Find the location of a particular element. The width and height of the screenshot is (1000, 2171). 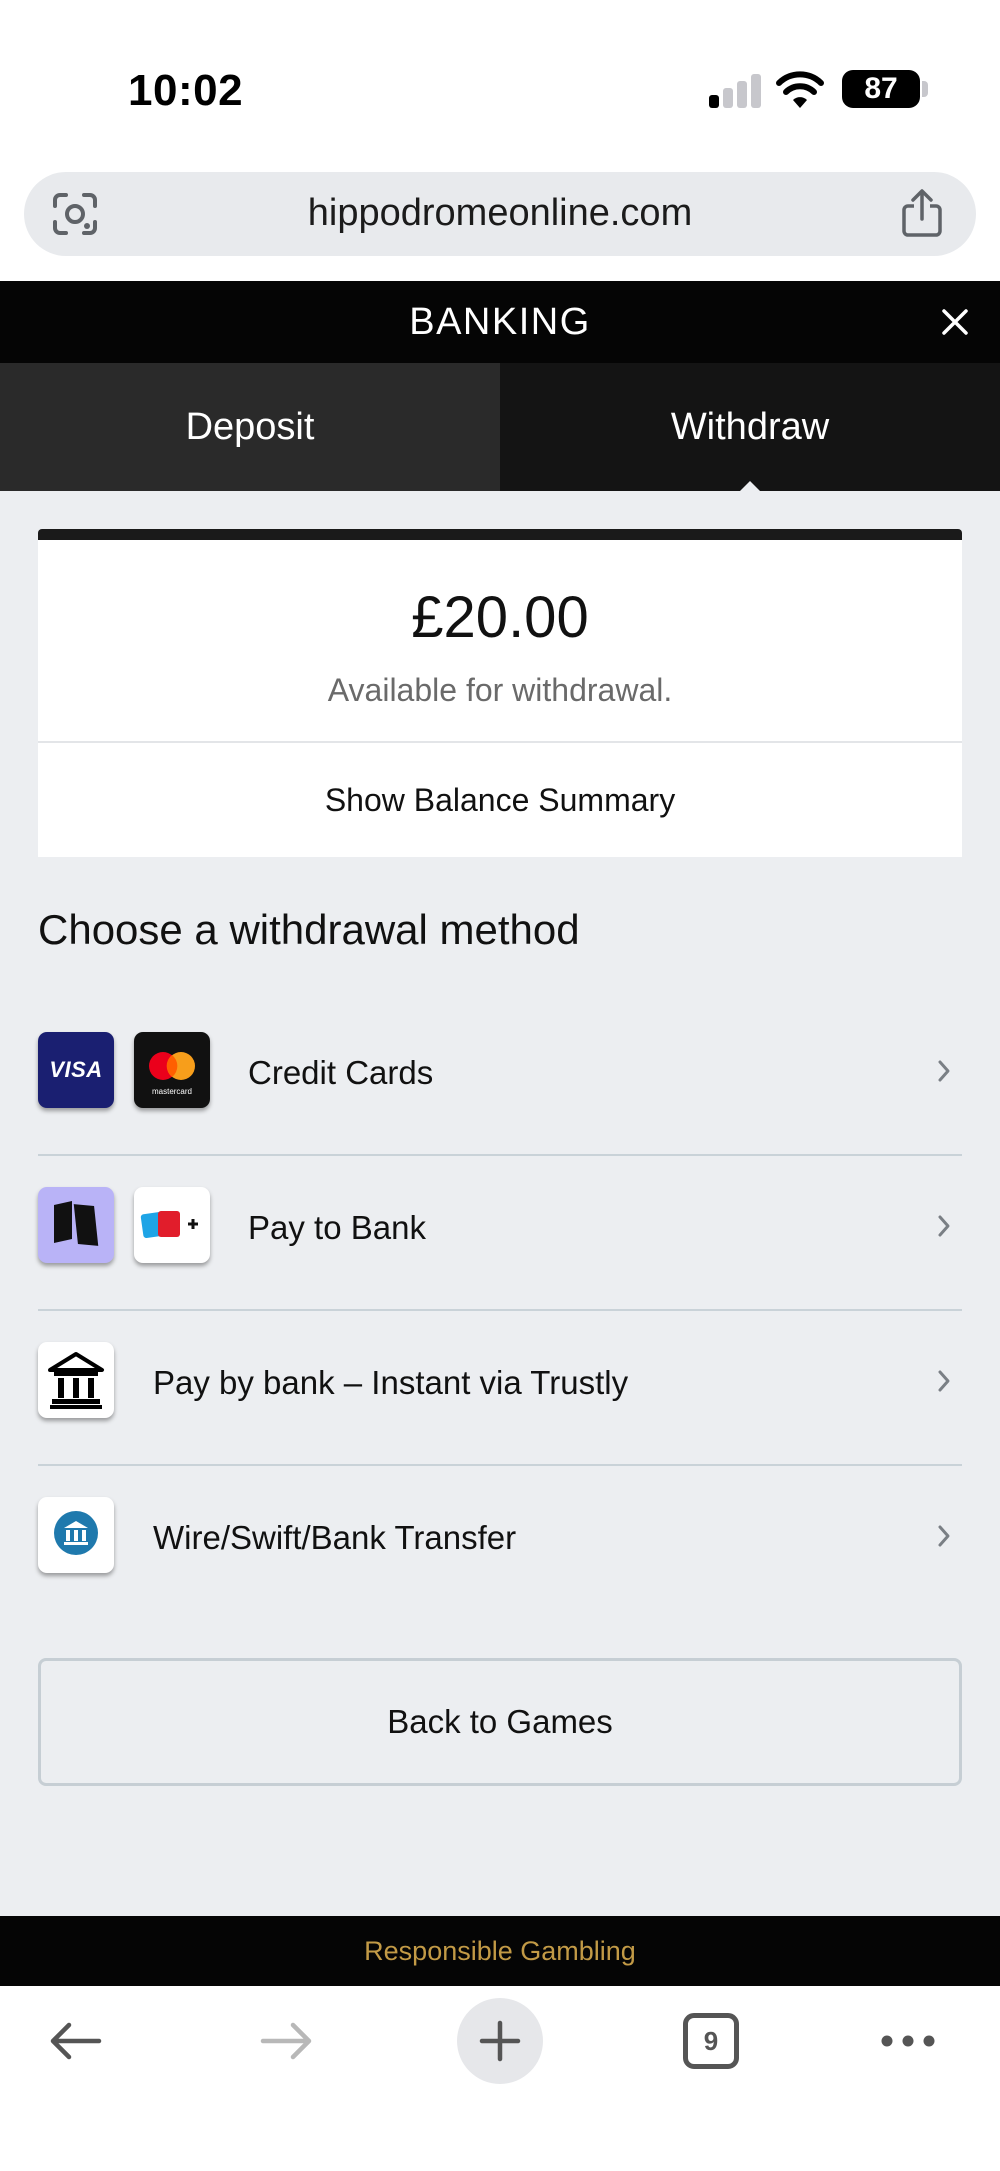

balance-caption: Available for withdrawal. is located at coordinates (500, 690).